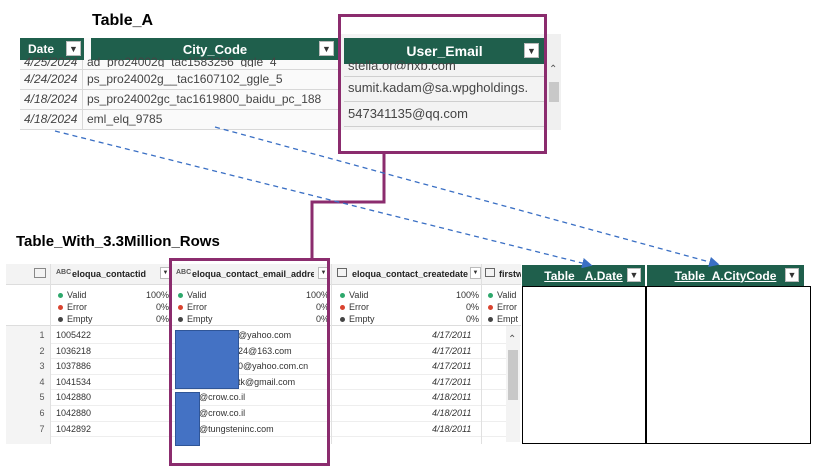 The width and height of the screenshot is (829, 475). What do you see at coordinates (42, 350) in the screenshot?
I see `row-number: 2` at bounding box center [42, 350].